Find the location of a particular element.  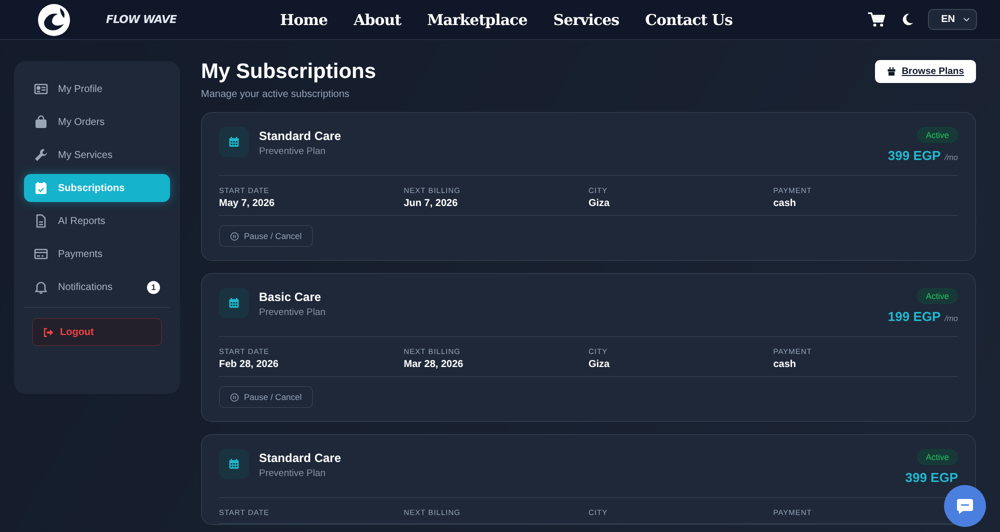

chat-bubble-icon is located at coordinates (965, 506).